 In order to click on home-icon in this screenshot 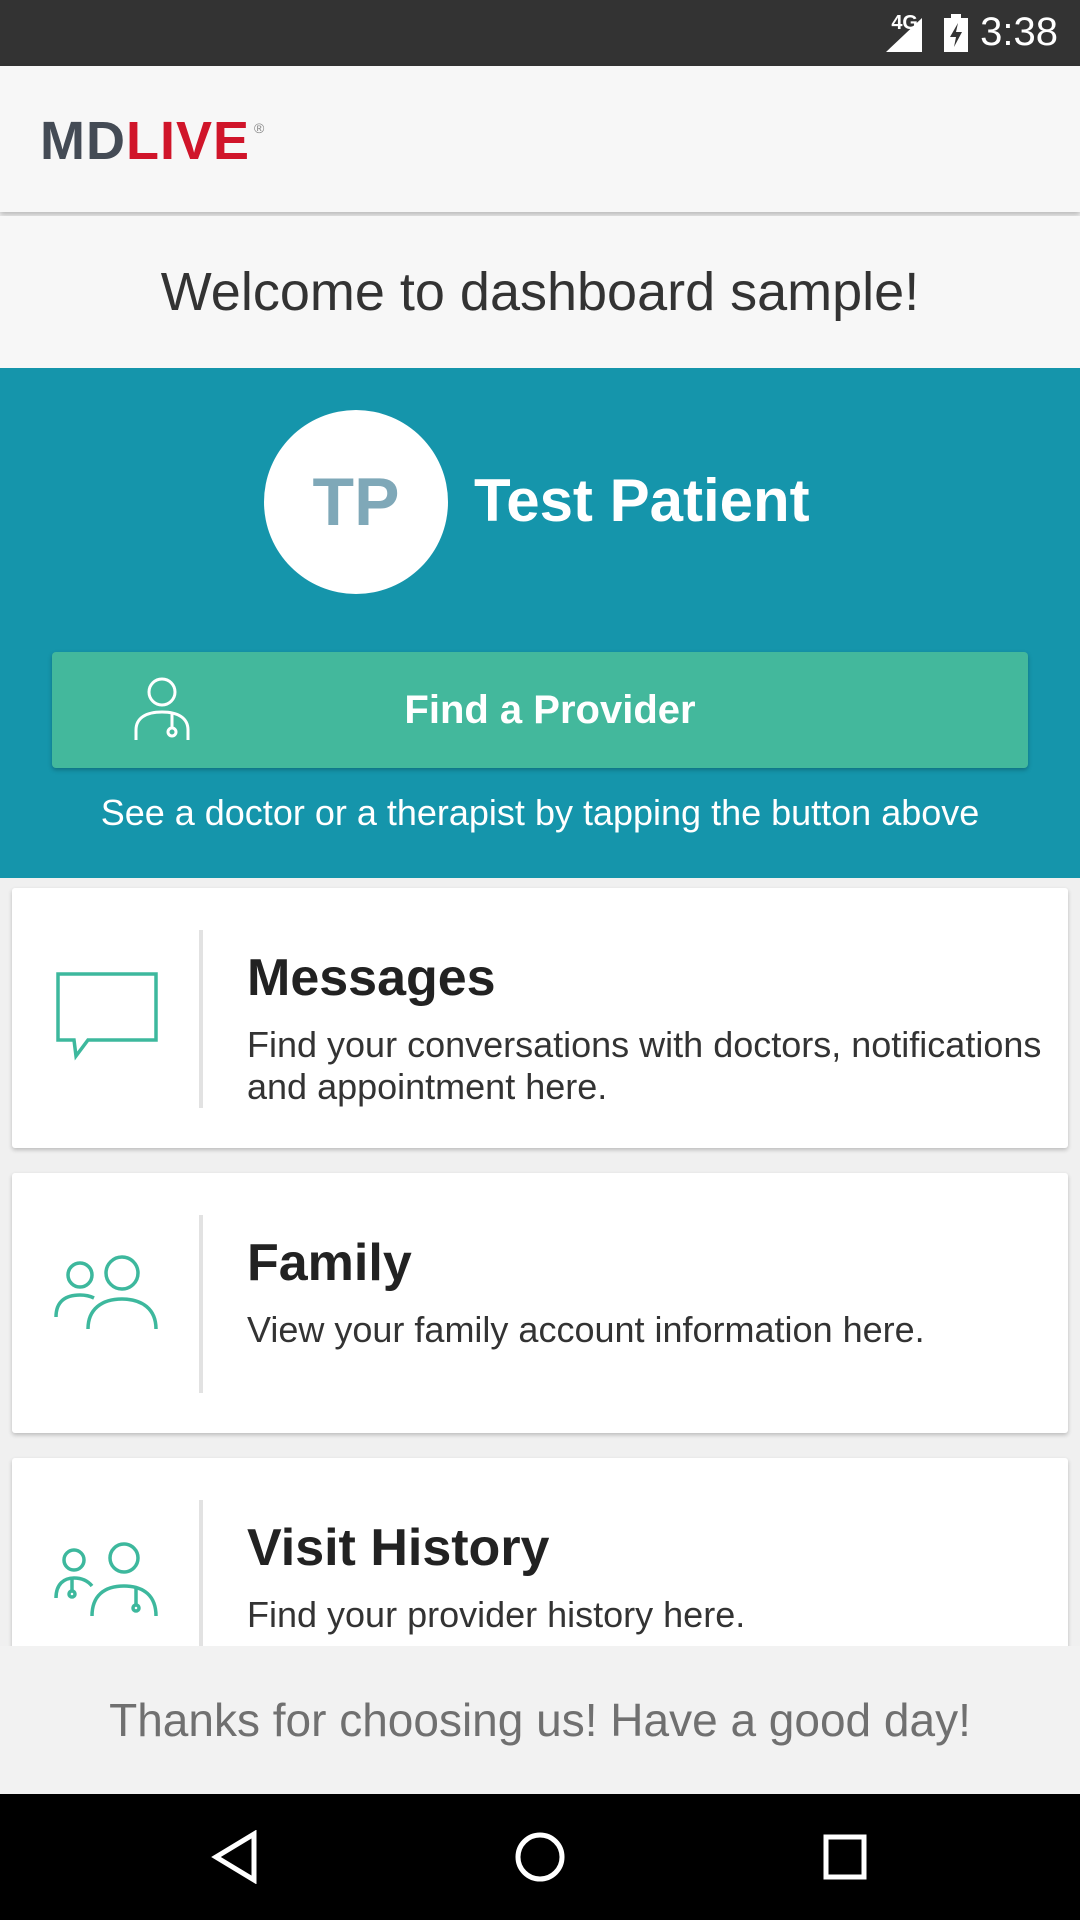, I will do `click(540, 1857)`.